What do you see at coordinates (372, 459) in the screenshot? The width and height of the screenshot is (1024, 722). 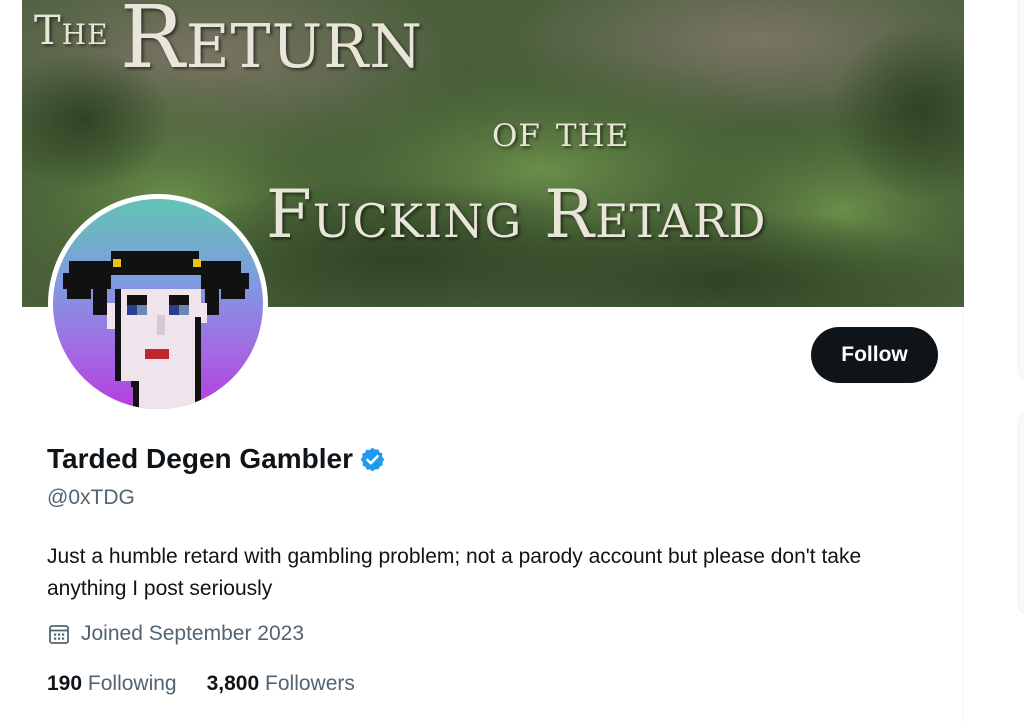 I see `verified-badge-icon` at bounding box center [372, 459].